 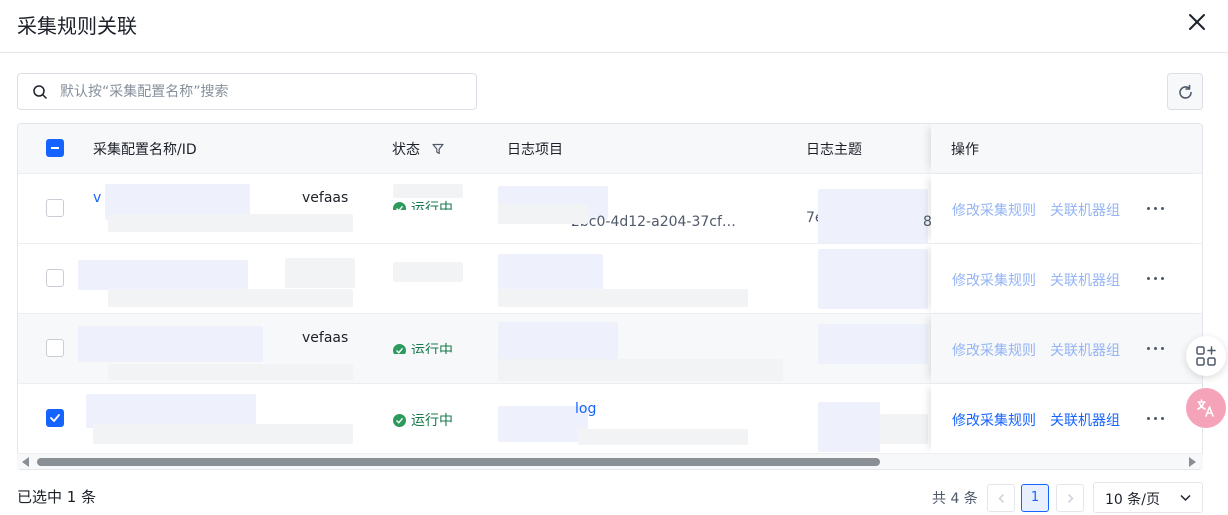 I want to click on widget-add-button, so click(x=1206, y=356).